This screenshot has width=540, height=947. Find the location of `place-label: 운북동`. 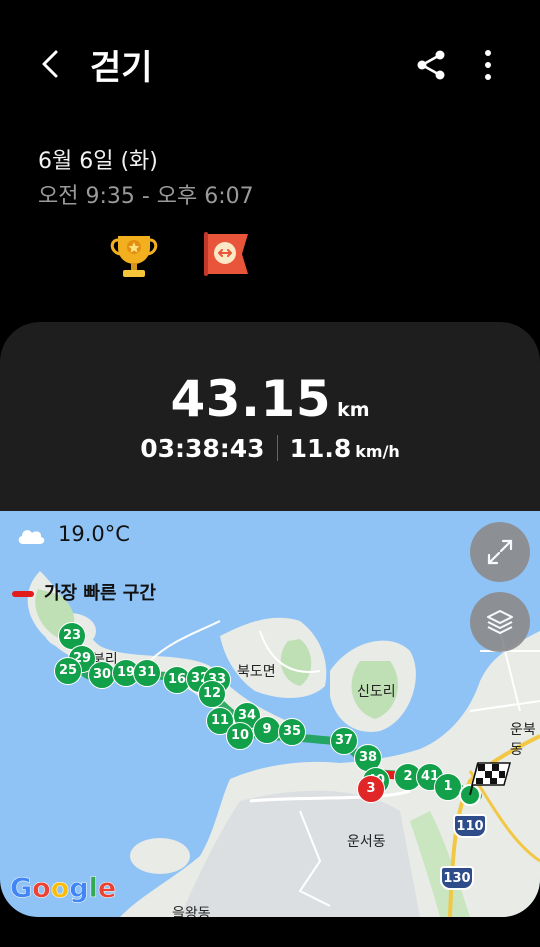

place-label: 운북동 is located at coordinates (523, 740).